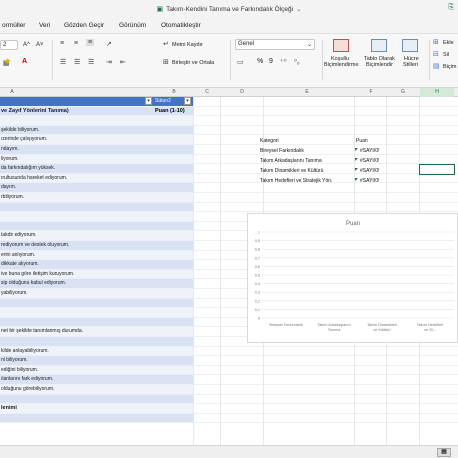 The image size is (458, 458). What do you see at coordinates (269, 141) in the screenshot?
I see `summary-header-label: Kategori` at bounding box center [269, 141].